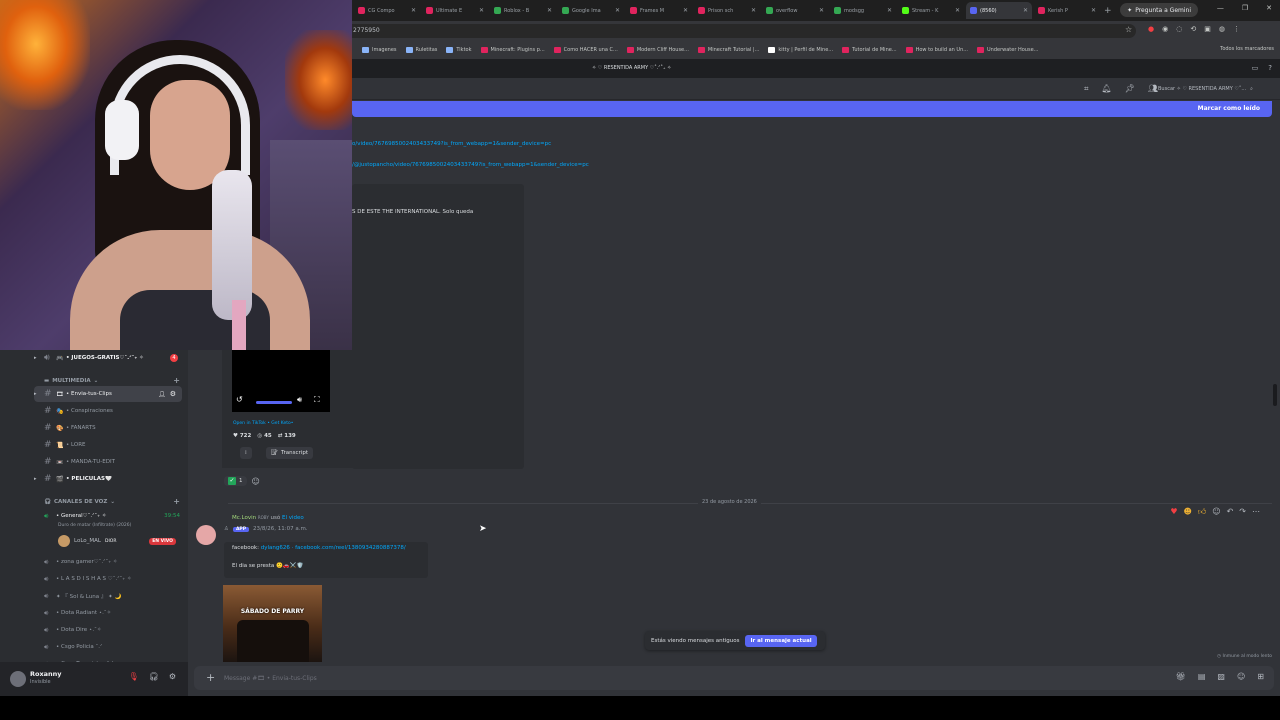  What do you see at coordinates (1107, 89) in the screenshot?
I see `notification-bell-icon: 🔔︎` at bounding box center [1107, 89].